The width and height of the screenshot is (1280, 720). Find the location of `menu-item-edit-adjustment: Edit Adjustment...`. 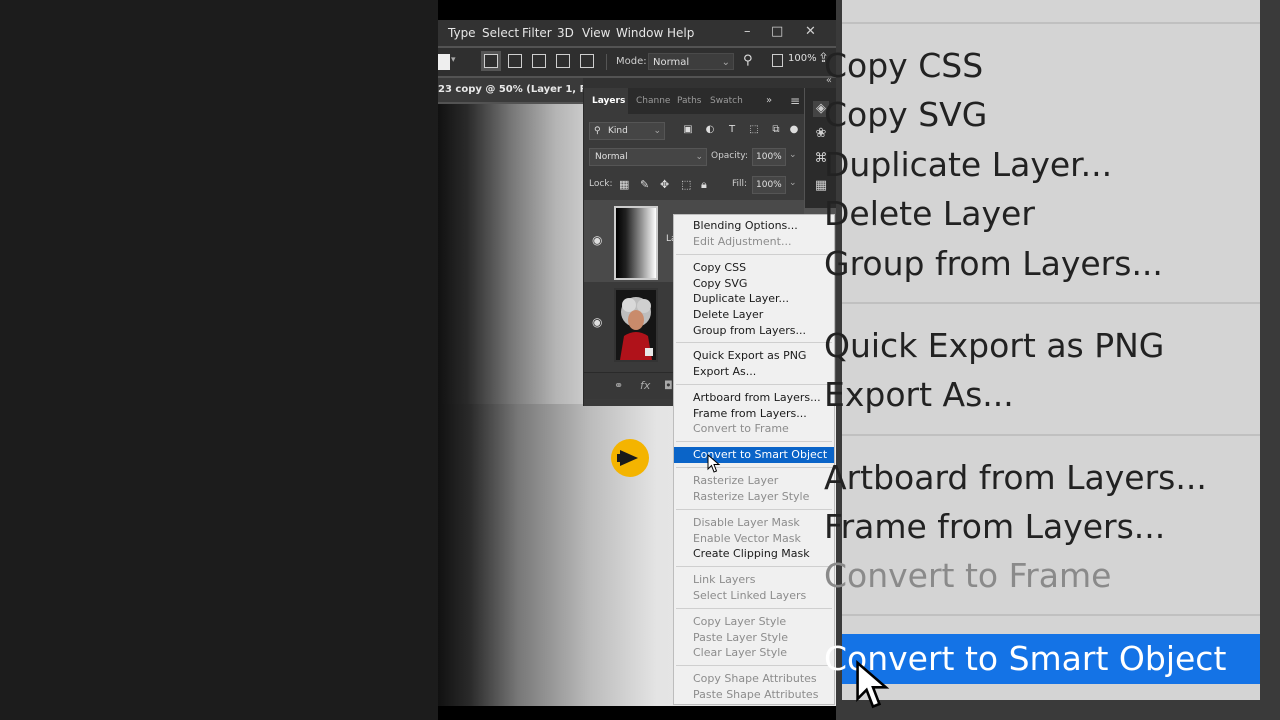

menu-item-edit-adjustment: Edit Adjustment... is located at coordinates (742, 241).